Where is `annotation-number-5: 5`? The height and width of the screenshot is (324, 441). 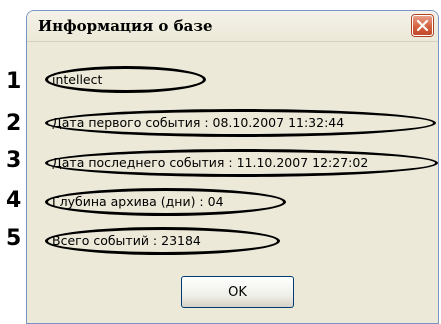
annotation-number-5: 5 is located at coordinates (14, 238).